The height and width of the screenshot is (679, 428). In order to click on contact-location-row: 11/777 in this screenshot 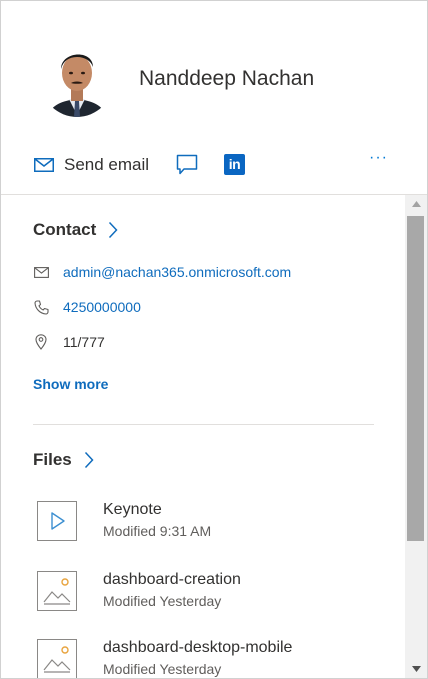, I will do `click(69, 342)`.